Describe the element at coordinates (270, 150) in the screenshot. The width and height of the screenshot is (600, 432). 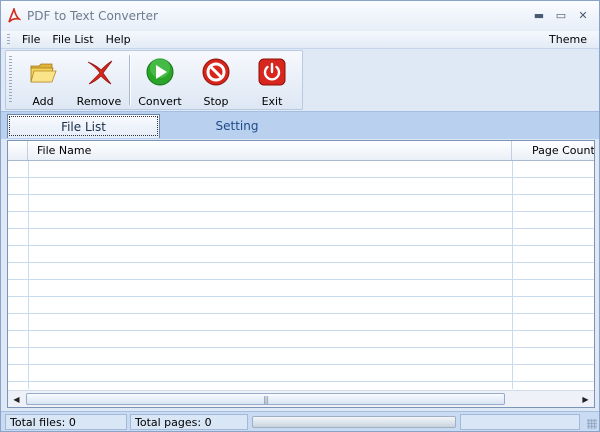
I see `column-header-file-name: File Name` at that location.